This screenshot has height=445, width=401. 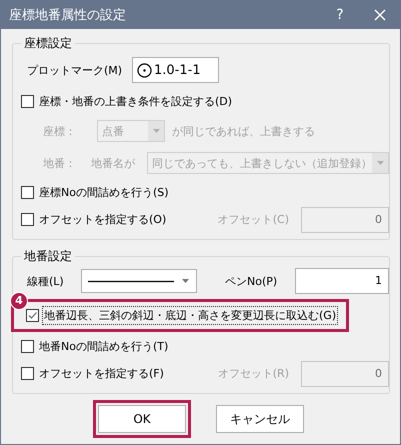 I want to click on pen-number-field: 1, so click(x=342, y=281).